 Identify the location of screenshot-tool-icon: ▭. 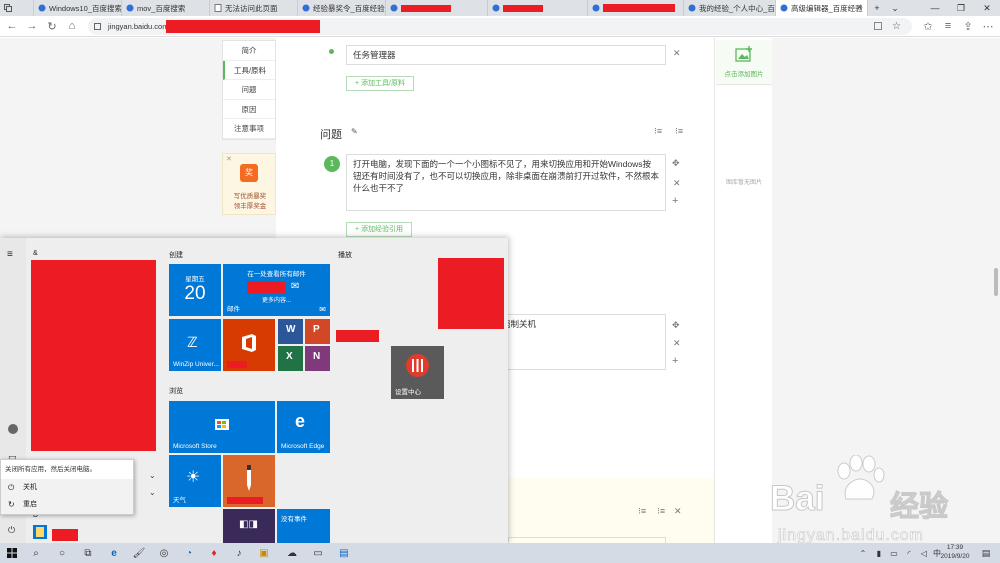
(318, 553).